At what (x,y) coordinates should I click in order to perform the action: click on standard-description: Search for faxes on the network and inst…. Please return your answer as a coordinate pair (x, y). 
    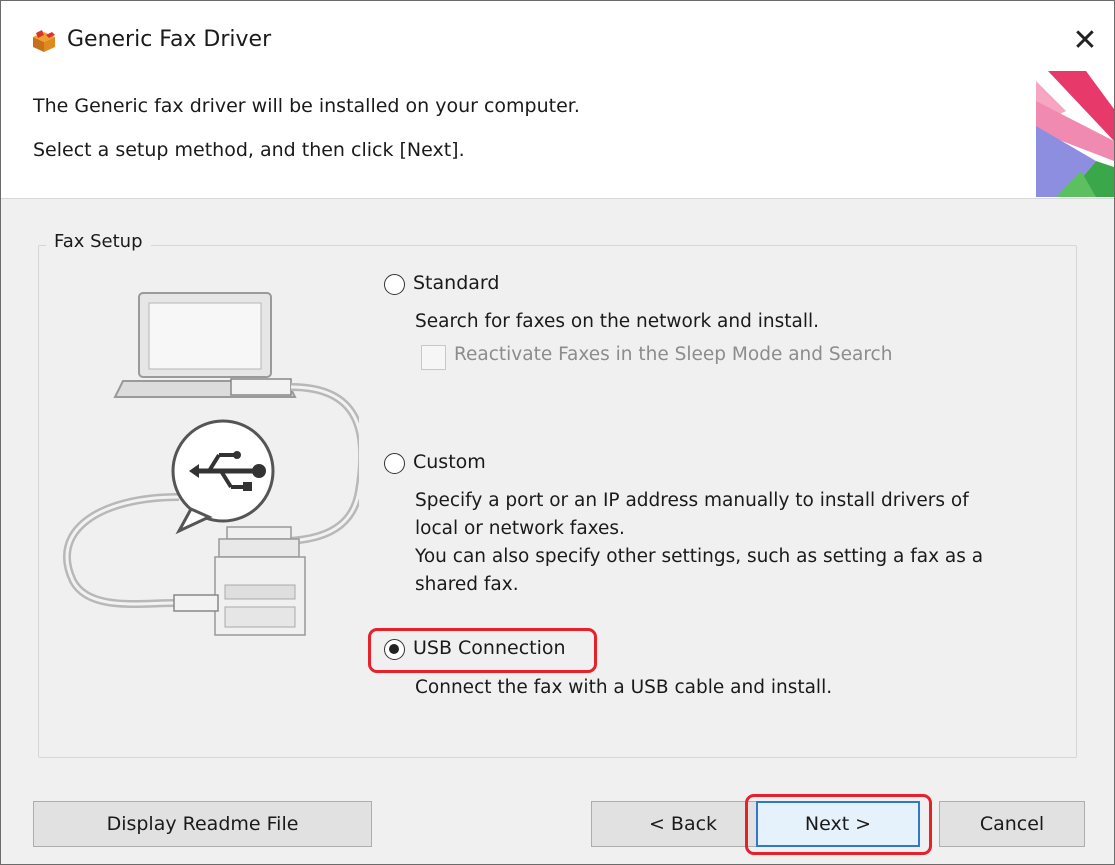
    Looking at the image, I should click on (617, 321).